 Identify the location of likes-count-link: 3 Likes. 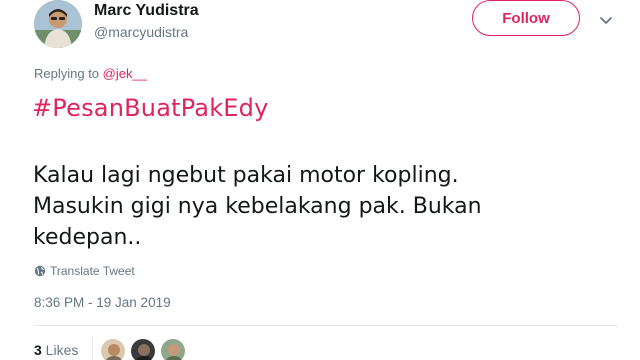
(56, 350).